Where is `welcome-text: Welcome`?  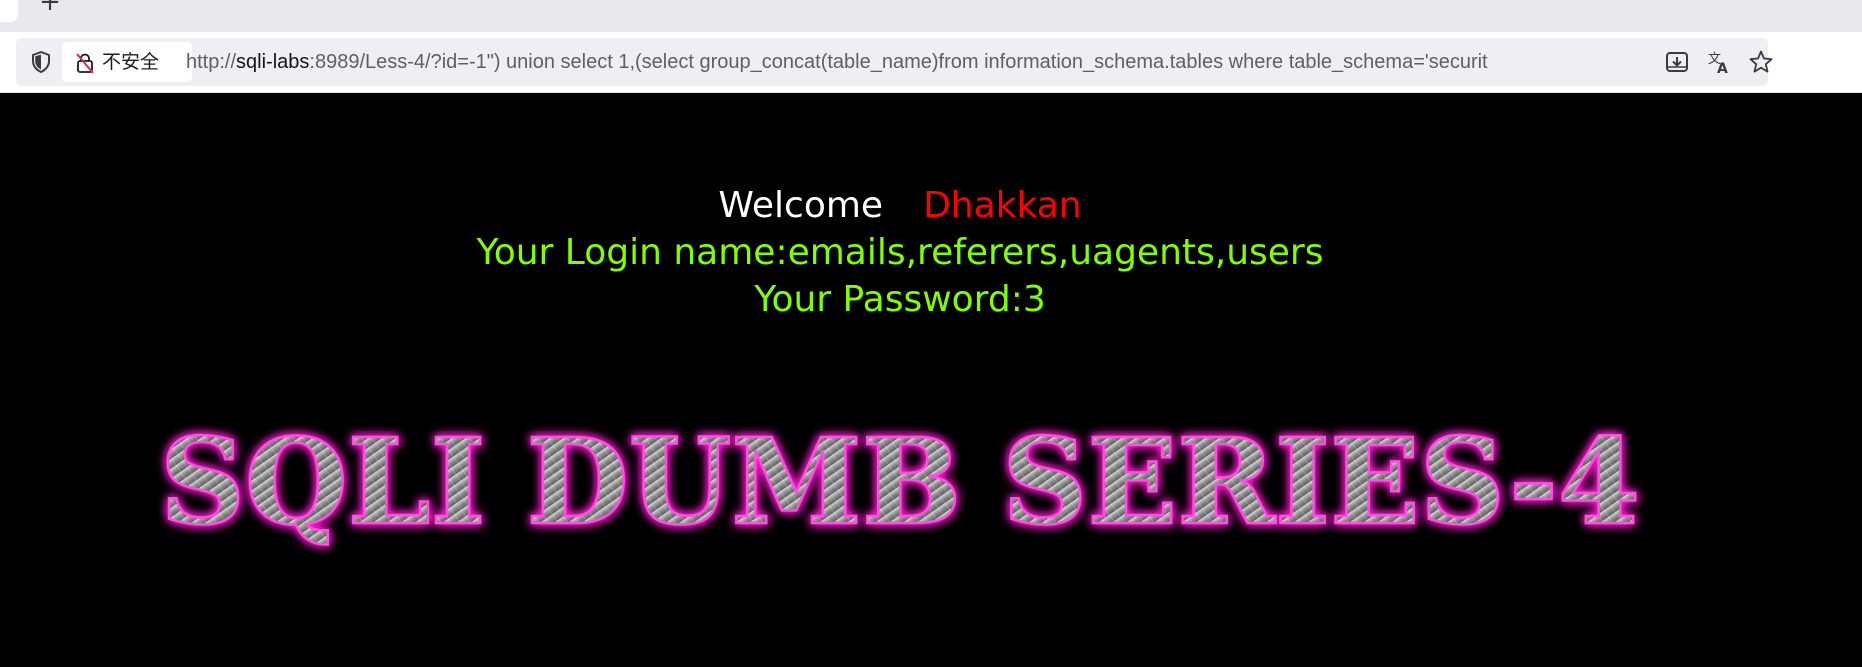
welcome-text: Welcome is located at coordinates (801, 205).